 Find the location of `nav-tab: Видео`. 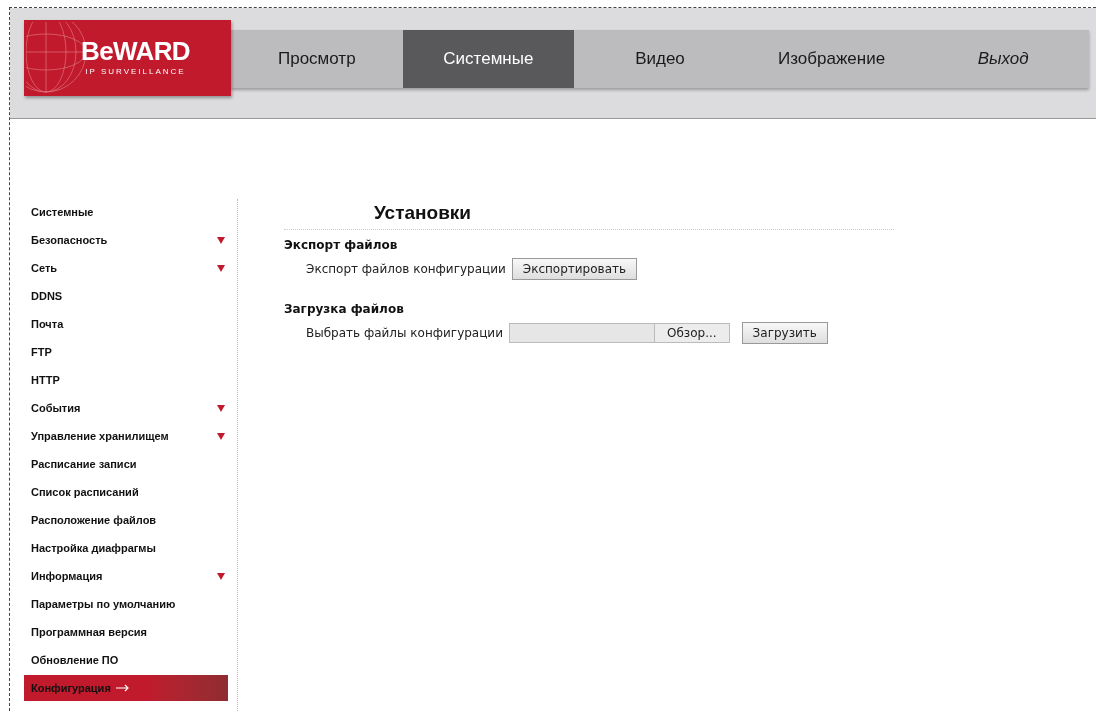

nav-tab: Видео is located at coordinates (660, 59).